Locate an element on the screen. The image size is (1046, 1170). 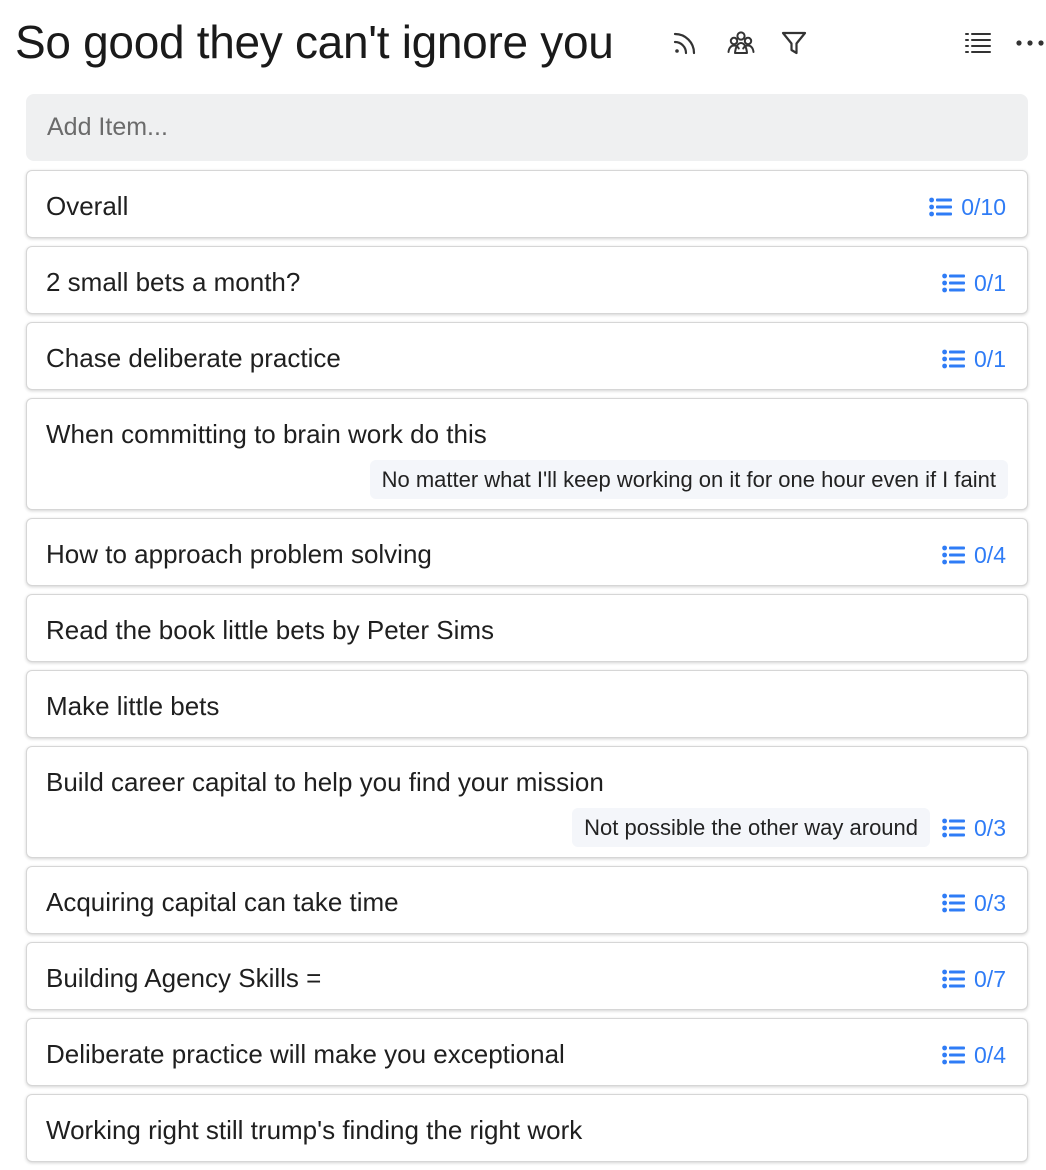
list-item: Building Agency Skills = 0/7 is located at coordinates (527, 976).